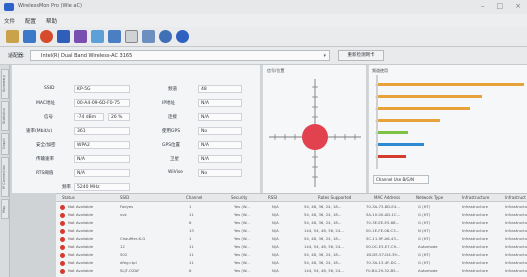 This screenshot has width=527, height=277. Describe the element at coordinates (429, 197) in the screenshot. I see `col-network-type: Network Type` at that location.